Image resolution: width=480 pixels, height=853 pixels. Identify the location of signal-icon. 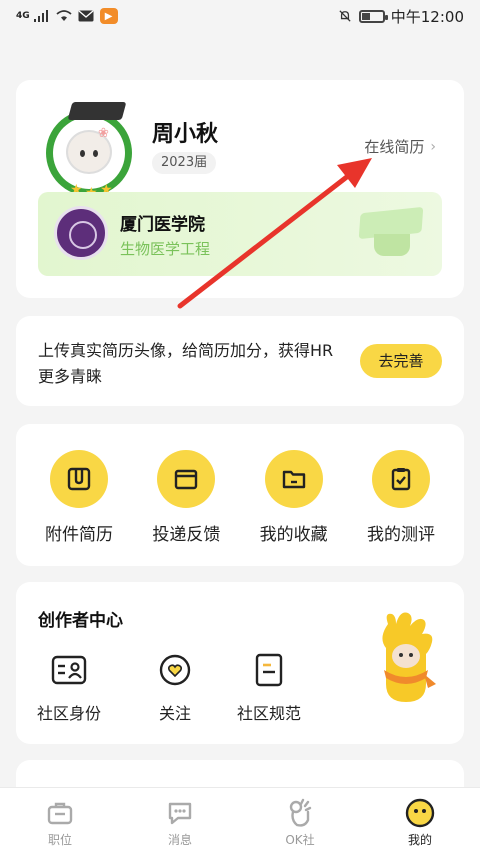
(40, 16).